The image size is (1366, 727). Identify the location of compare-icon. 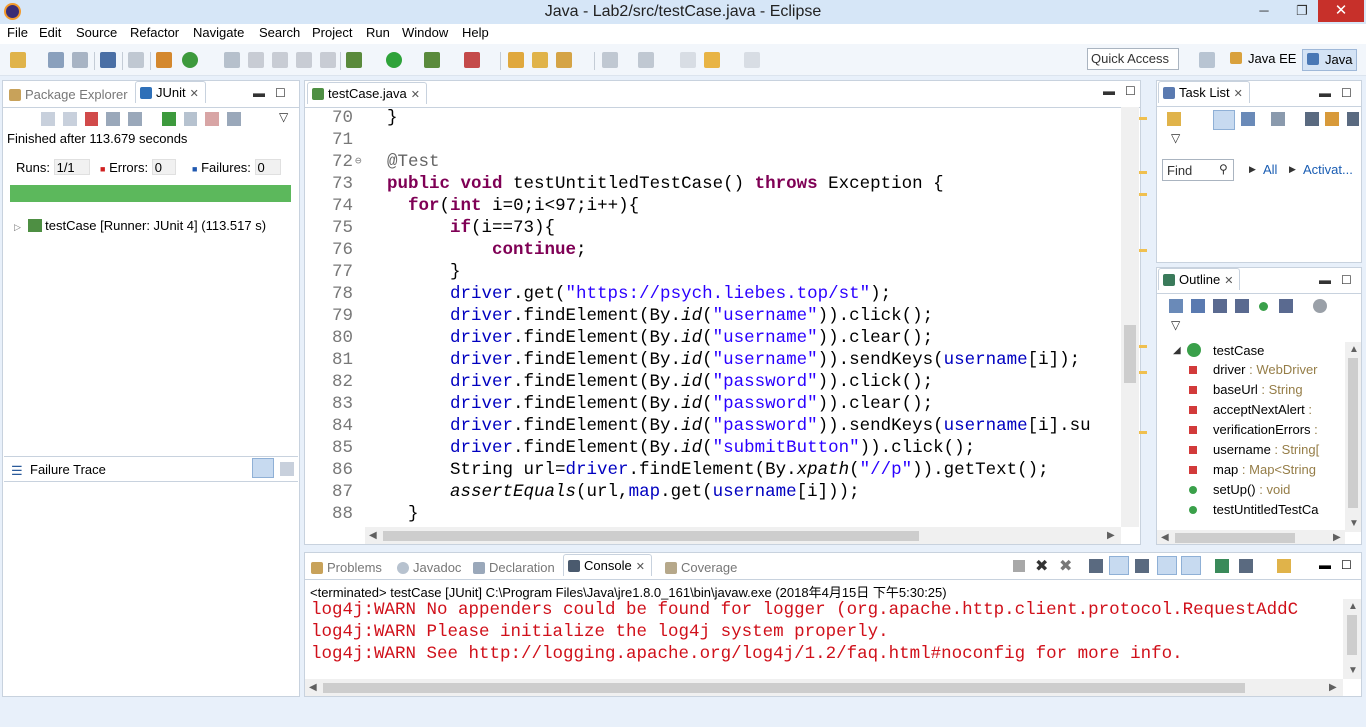
(287, 469).